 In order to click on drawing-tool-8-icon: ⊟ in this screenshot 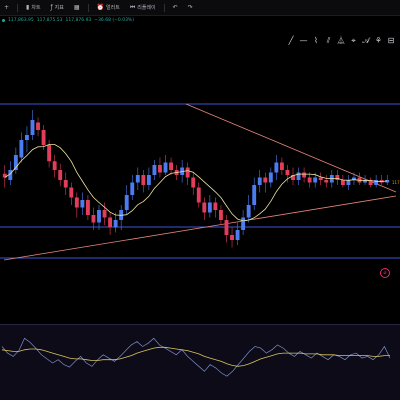, I will do `click(391, 41)`.